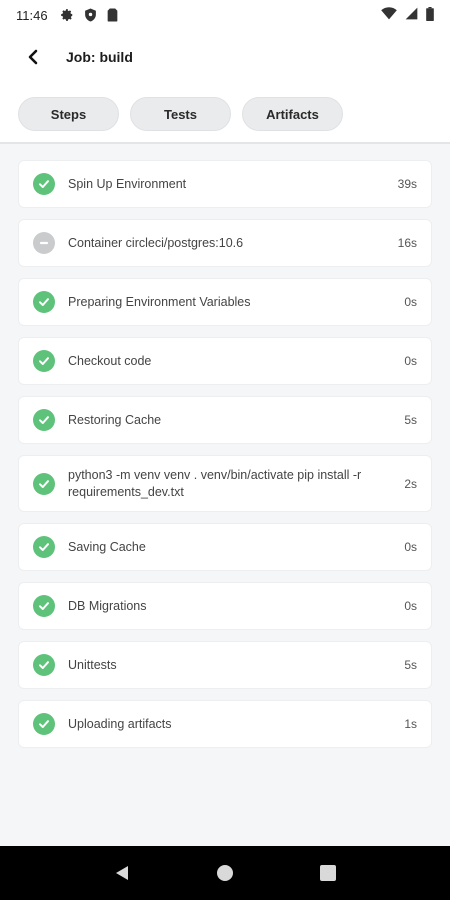 The image size is (450, 900). What do you see at coordinates (225, 606) in the screenshot?
I see `step-item: DB Migrations 0s` at bounding box center [225, 606].